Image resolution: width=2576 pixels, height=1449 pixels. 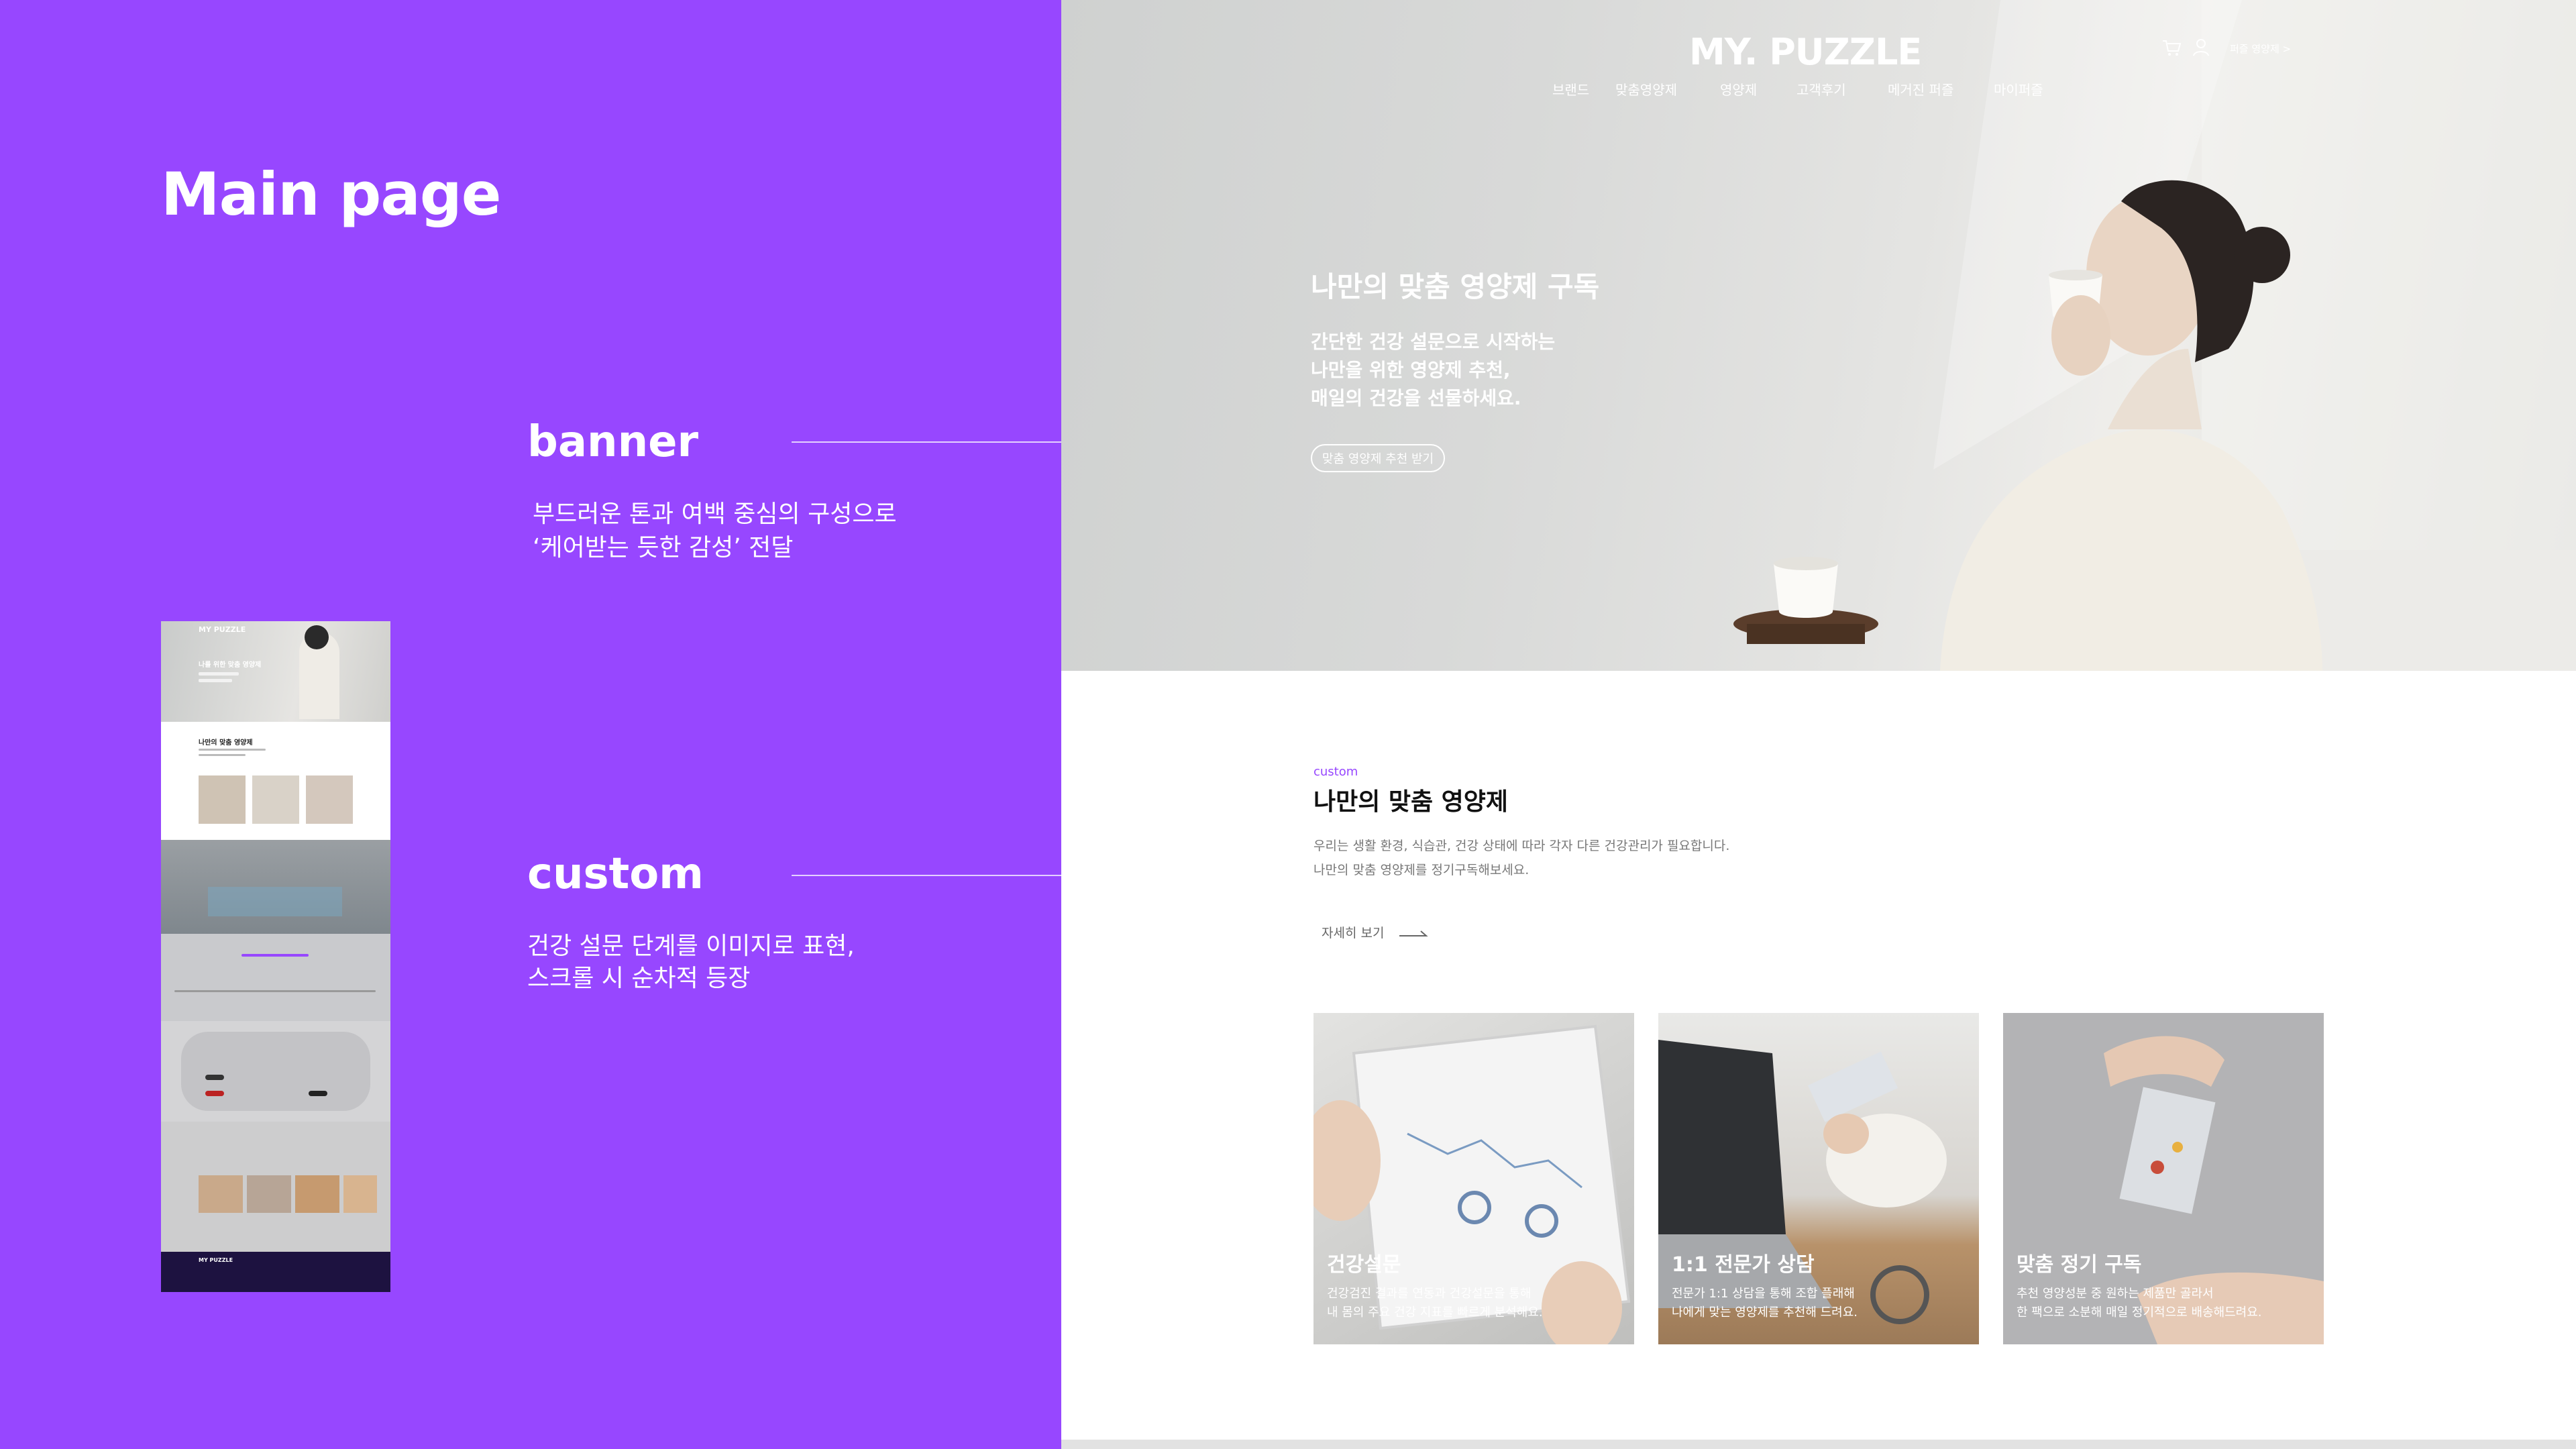 I want to click on section-desc-custom-line1: 건강 설문 단계를 이미지로 표현,, so click(x=691, y=946).